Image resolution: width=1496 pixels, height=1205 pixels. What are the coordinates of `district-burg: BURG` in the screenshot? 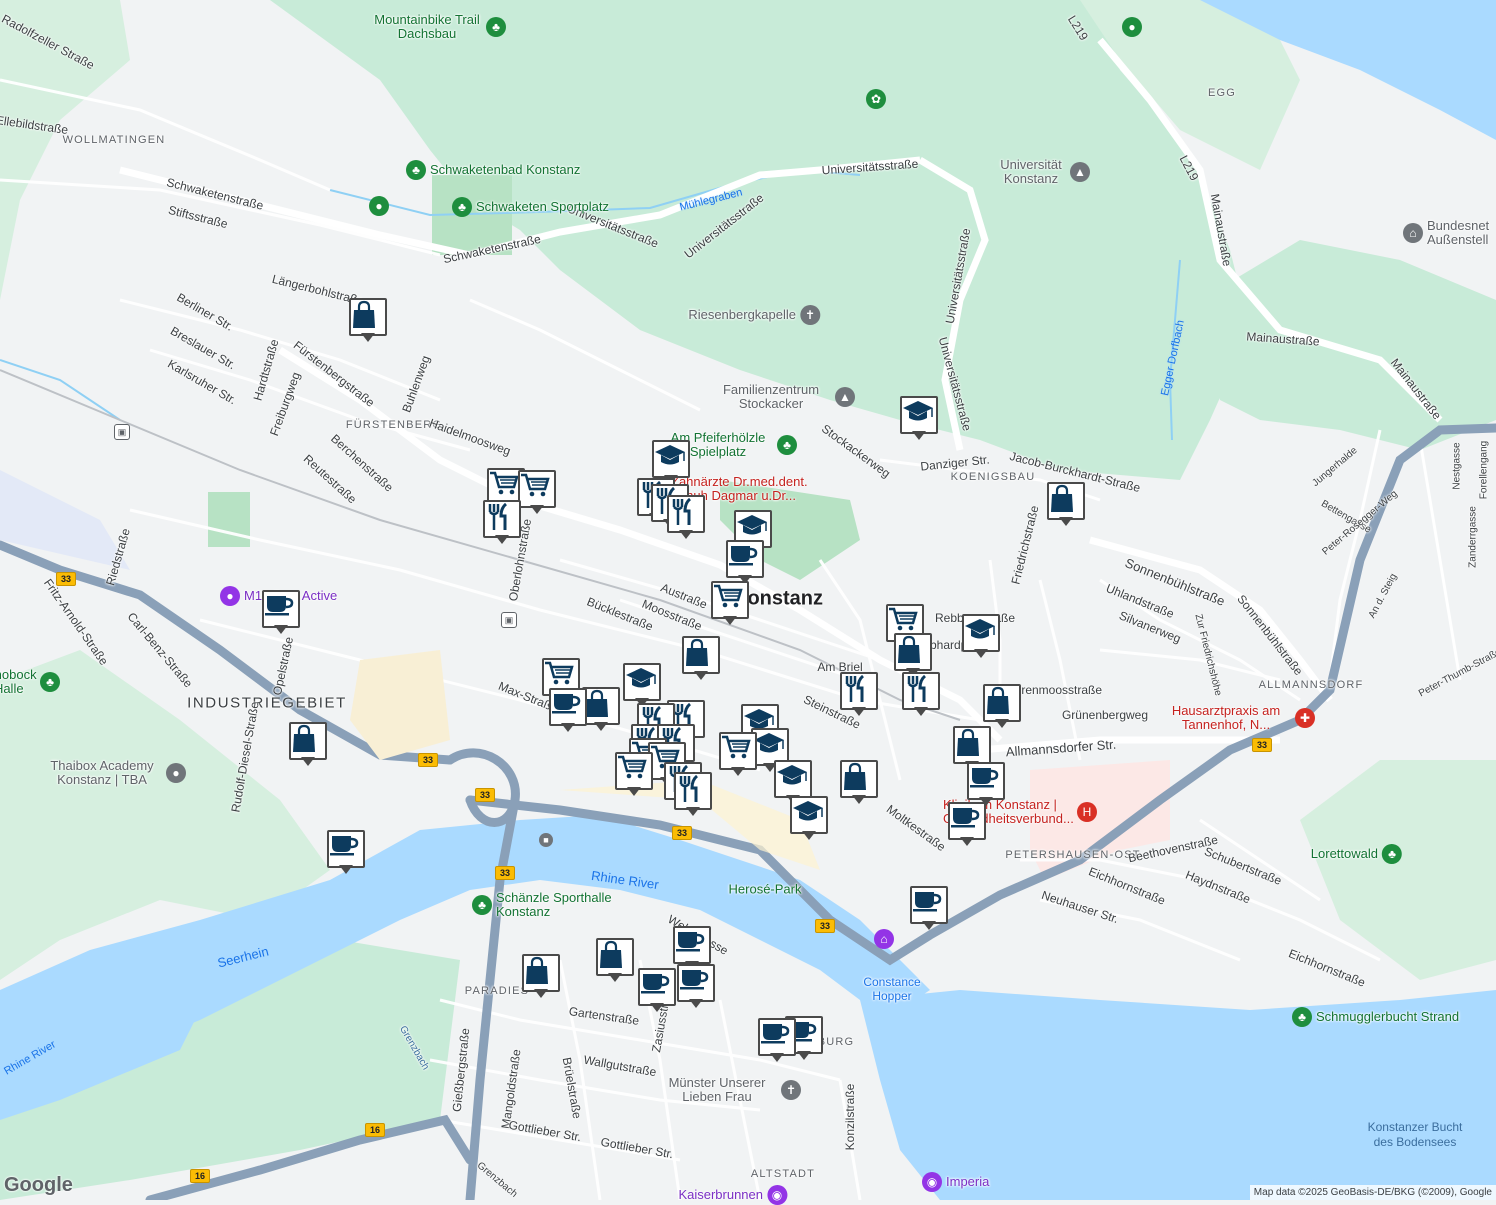 It's located at (836, 1042).